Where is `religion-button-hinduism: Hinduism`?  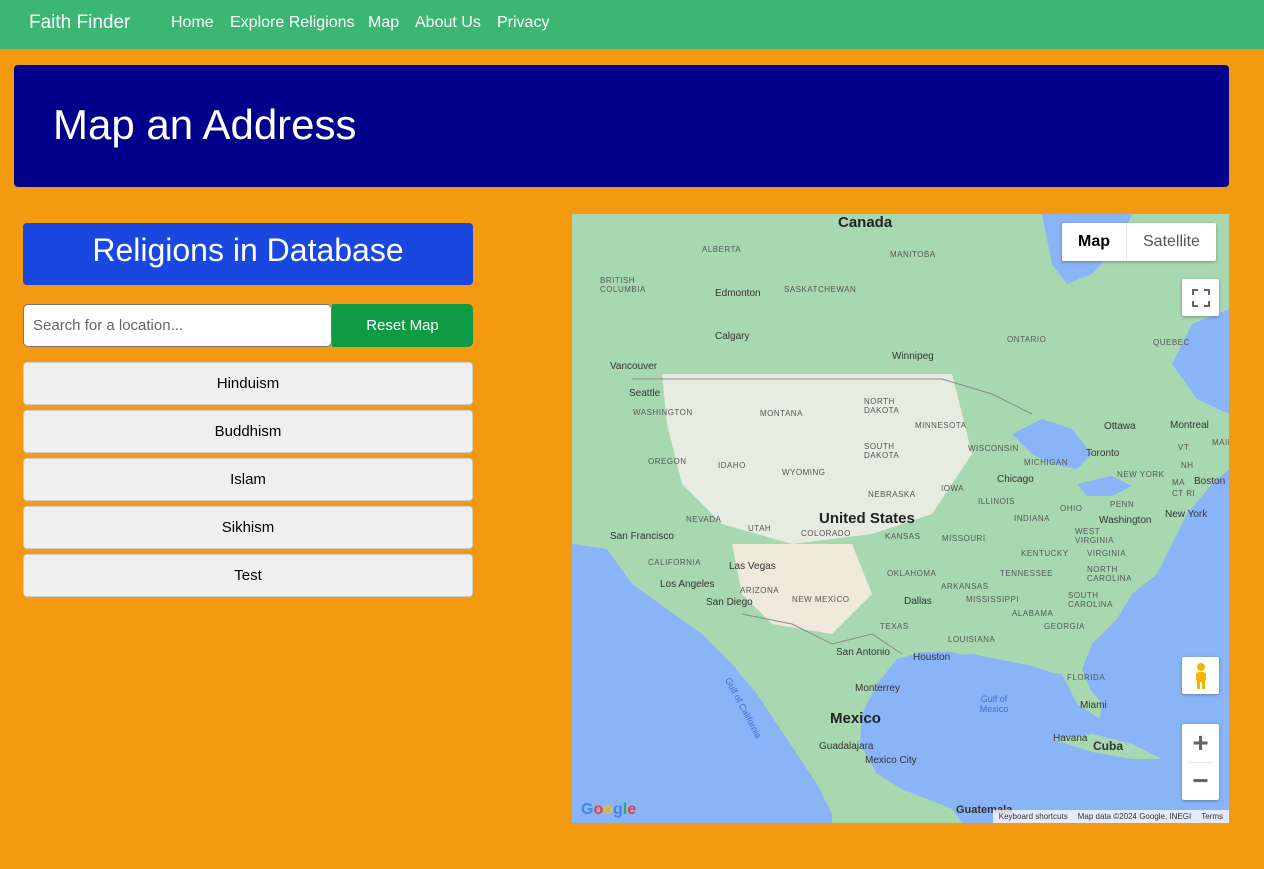 religion-button-hinduism: Hinduism is located at coordinates (248, 383).